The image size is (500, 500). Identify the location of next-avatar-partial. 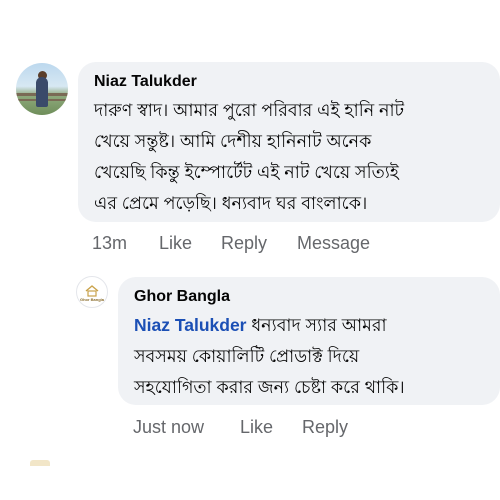
(40, 463).